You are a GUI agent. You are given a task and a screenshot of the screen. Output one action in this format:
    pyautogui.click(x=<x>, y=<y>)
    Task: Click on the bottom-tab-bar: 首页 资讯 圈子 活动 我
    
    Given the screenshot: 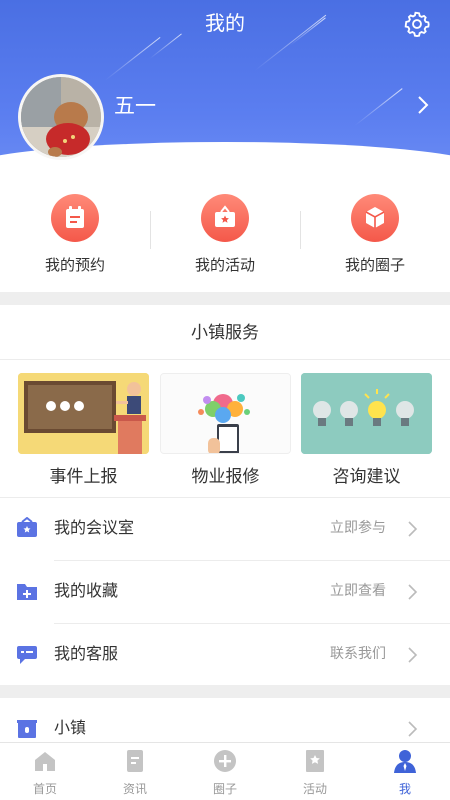 What is the action you would take?
    pyautogui.click(x=225, y=771)
    